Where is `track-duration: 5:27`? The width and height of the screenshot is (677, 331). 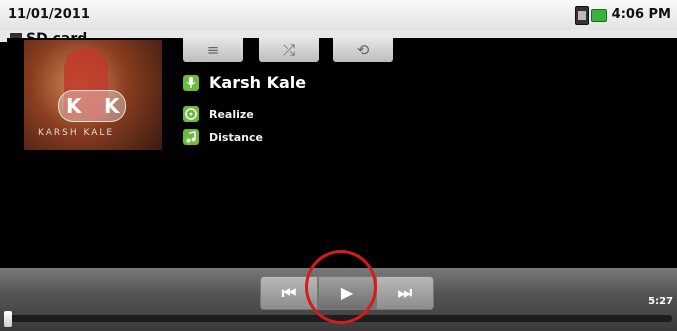
track-duration: 5:27 is located at coordinates (660, 301).